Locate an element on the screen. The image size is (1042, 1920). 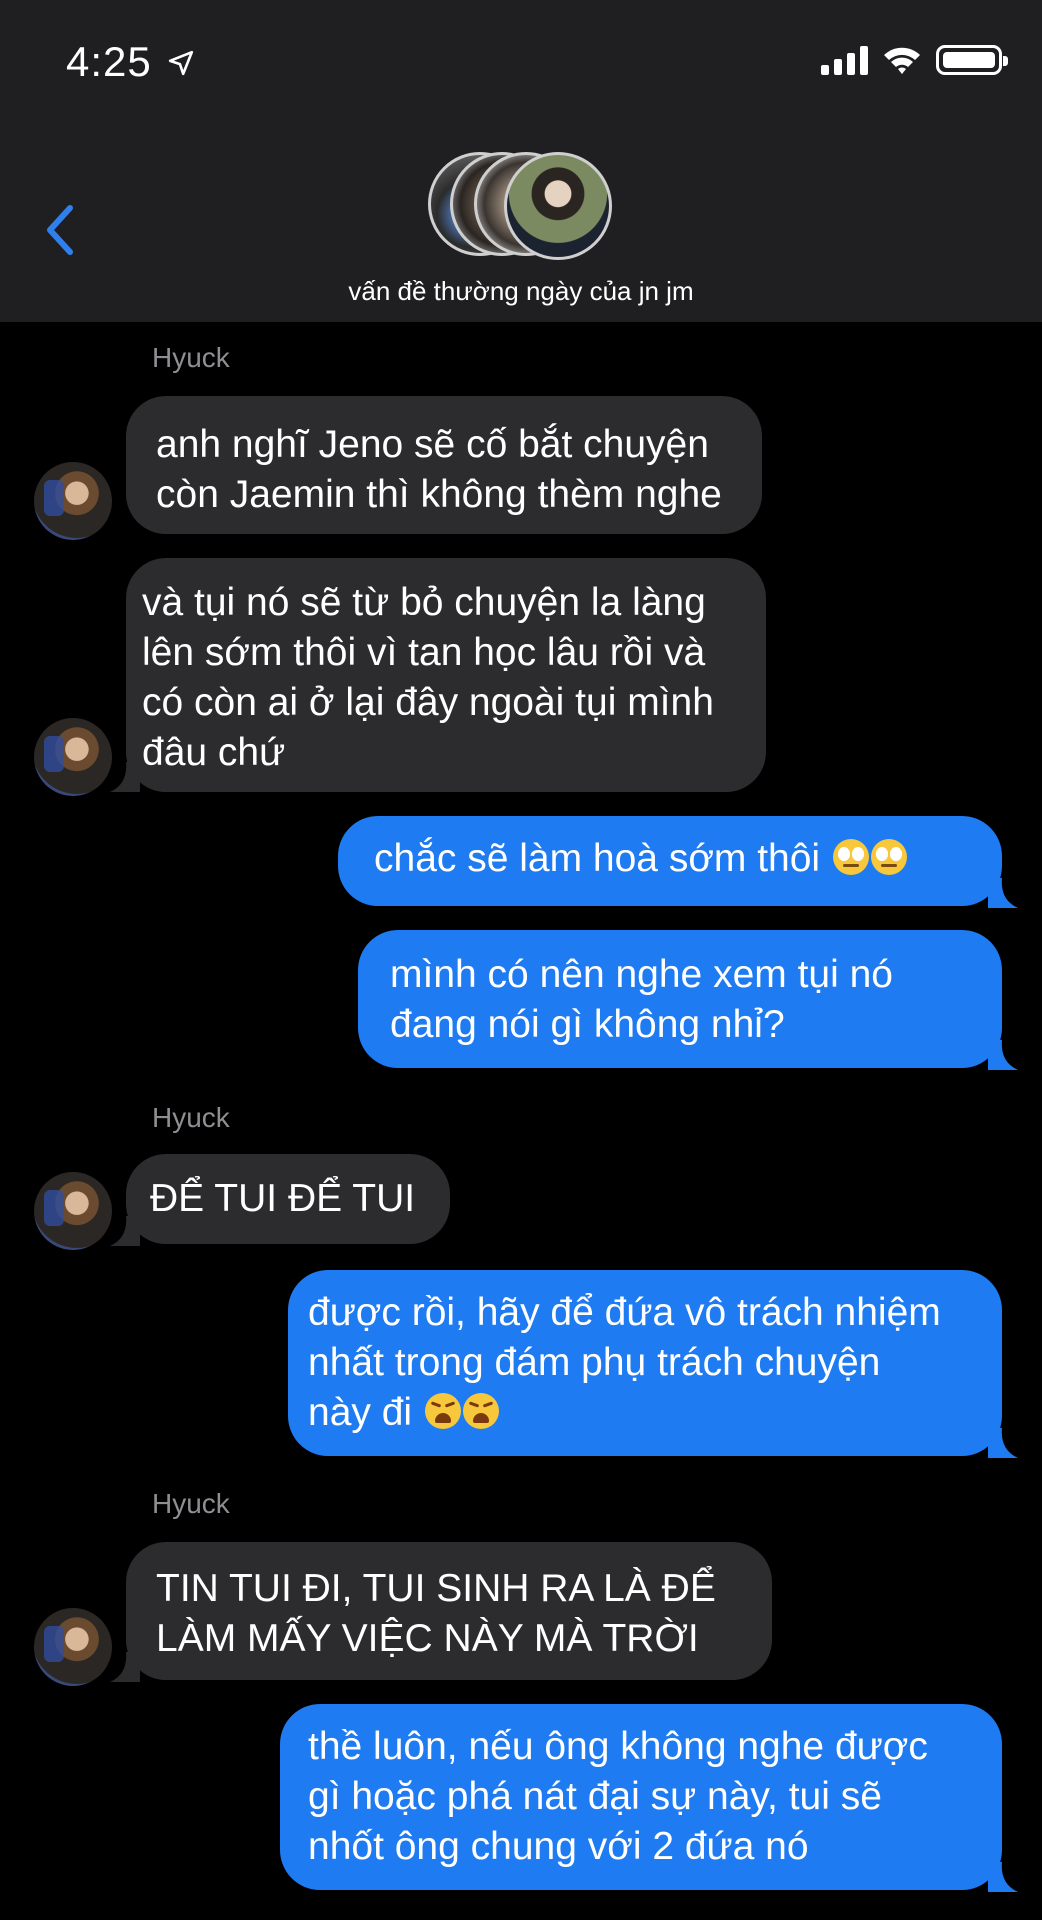
back-chevron-icon is located at coordinates (60, 230).